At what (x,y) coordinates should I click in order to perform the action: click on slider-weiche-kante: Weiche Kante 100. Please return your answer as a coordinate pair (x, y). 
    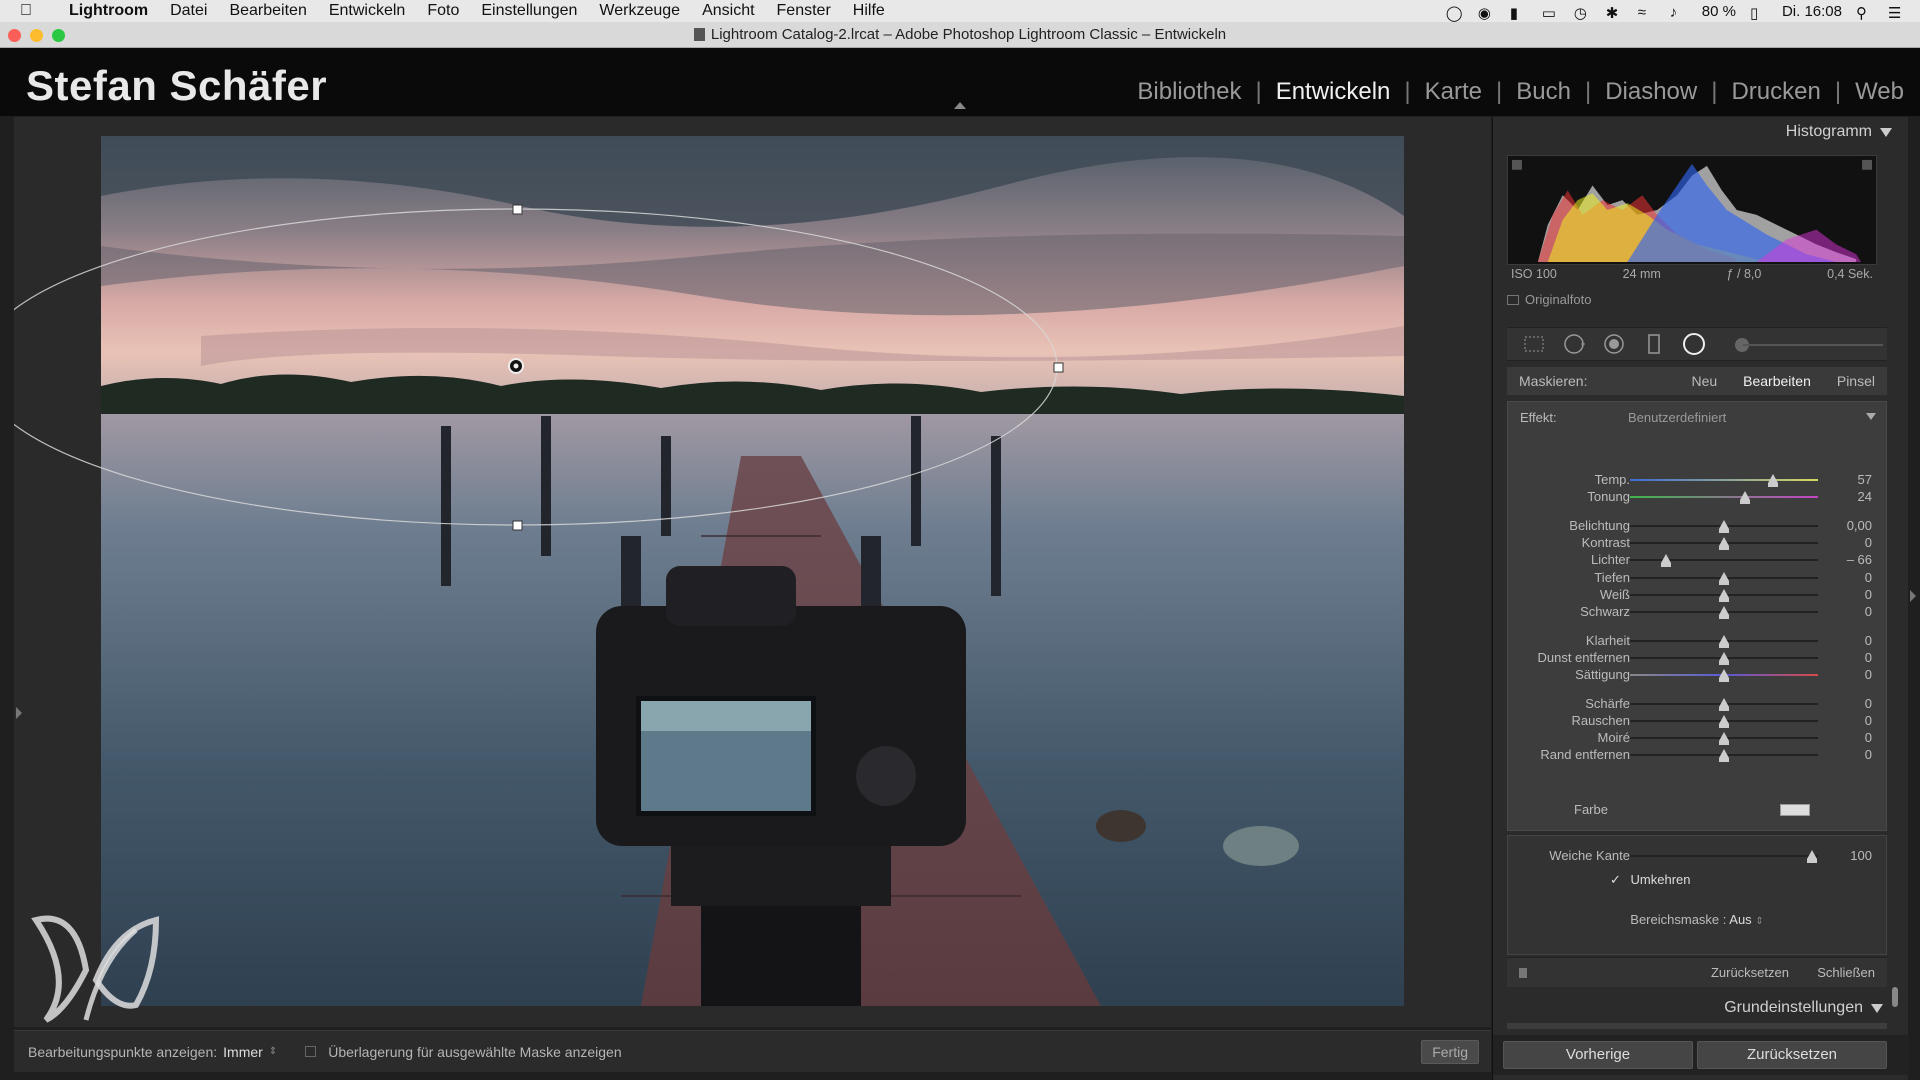
    Looking at the image, I should click on (1697, 856).